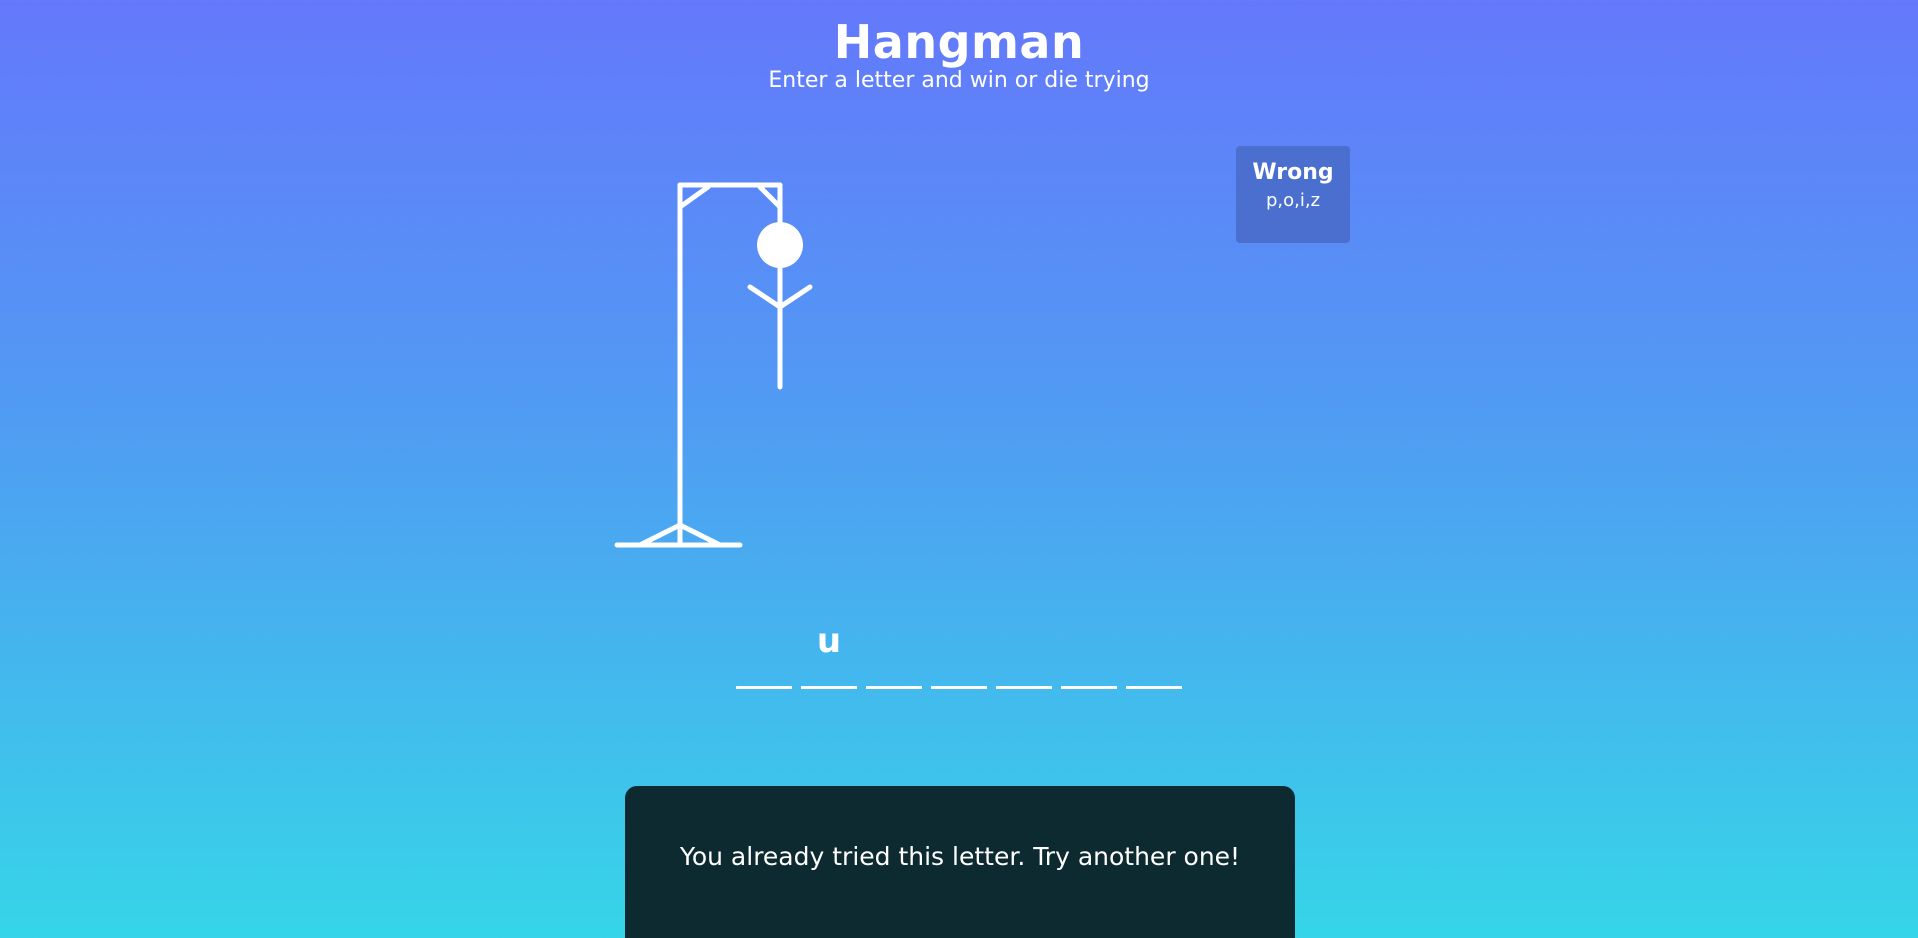 This screenshot has height=938, width=1918. Describe the element at coordinates (829, 641) in the screenshot. I see `letter: u` at that location.